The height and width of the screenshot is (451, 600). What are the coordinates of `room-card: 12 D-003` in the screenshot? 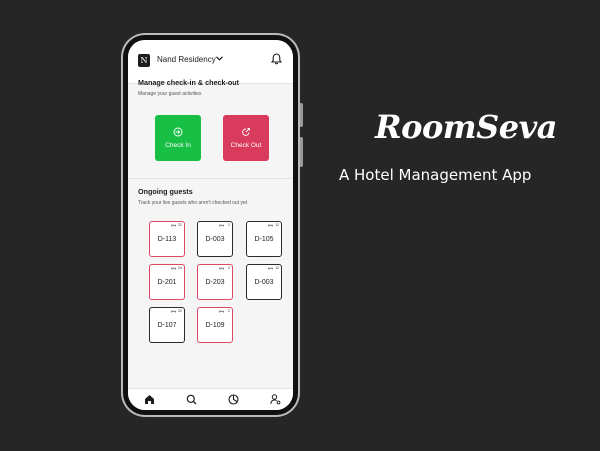 It's located at (264, 282).